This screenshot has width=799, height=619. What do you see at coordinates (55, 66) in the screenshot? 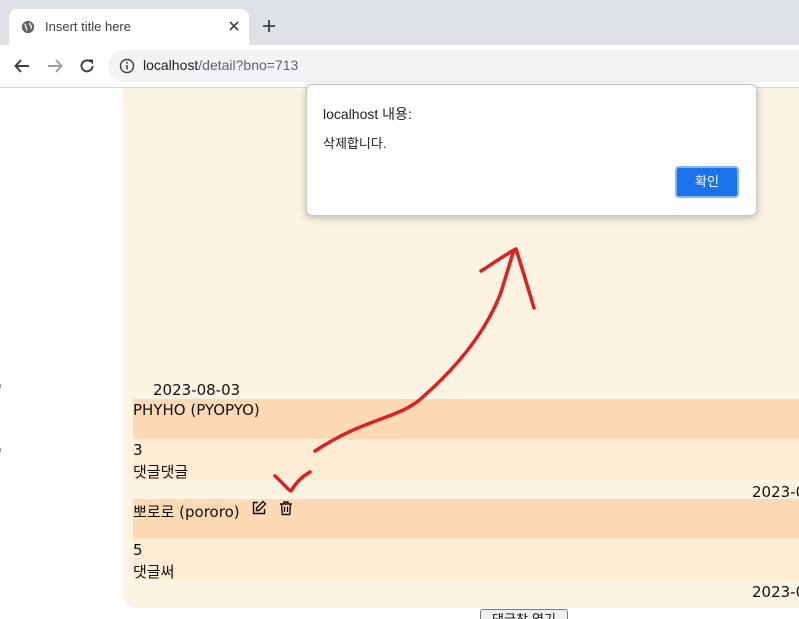
I see `arrow-right-icon` at bounding box center [55, 66].